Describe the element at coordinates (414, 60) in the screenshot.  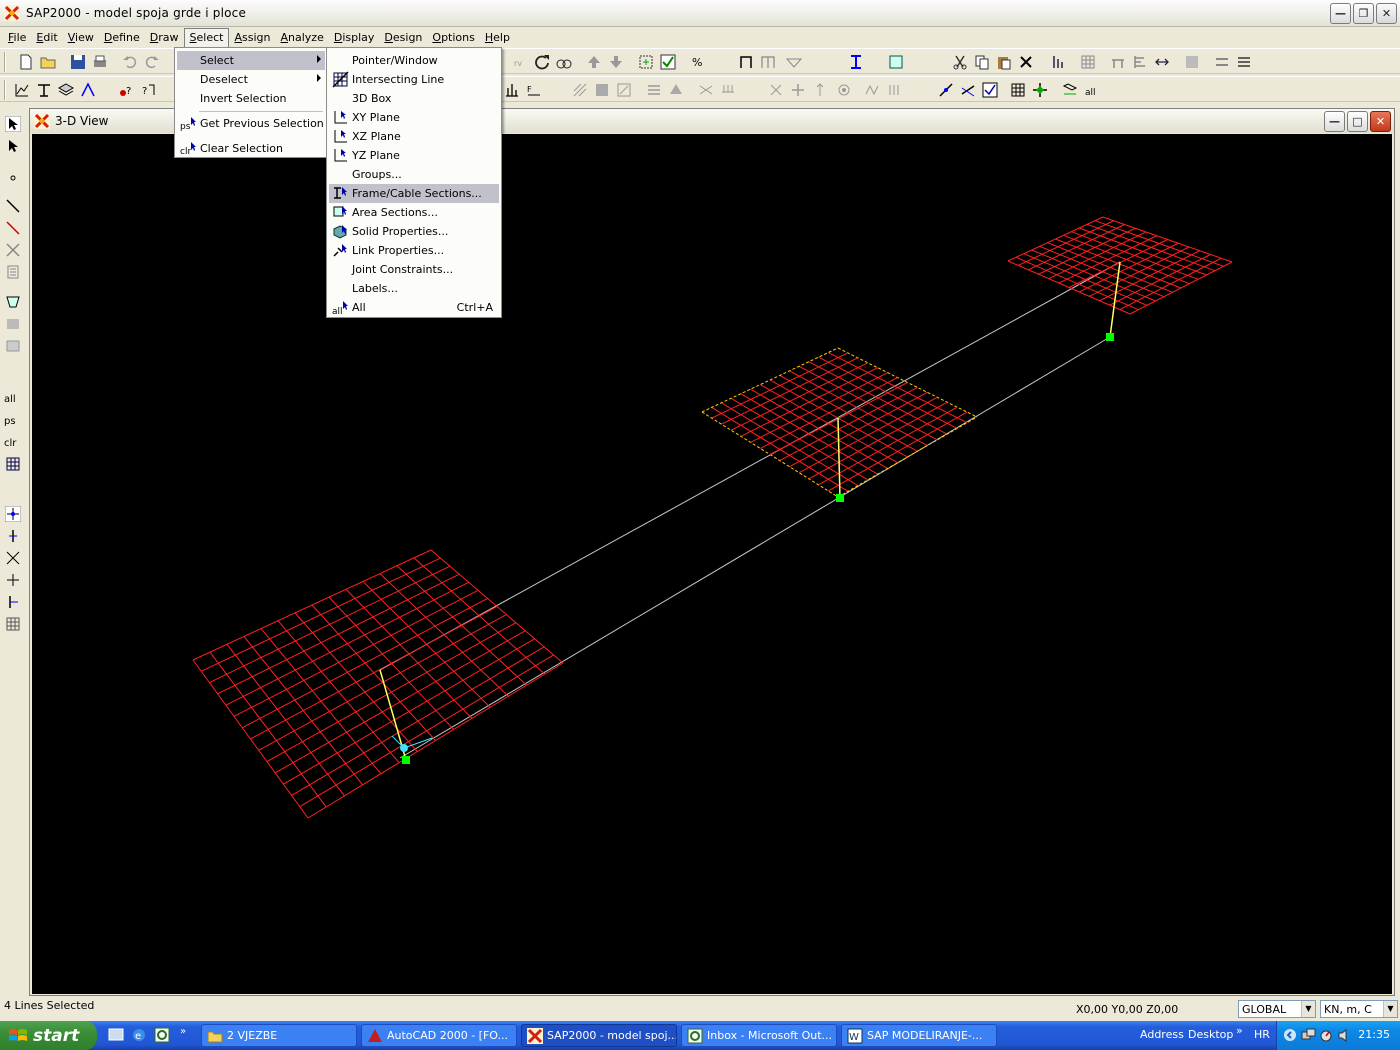
I see `submenu-pointer-window: Pointer/Window` at that location.